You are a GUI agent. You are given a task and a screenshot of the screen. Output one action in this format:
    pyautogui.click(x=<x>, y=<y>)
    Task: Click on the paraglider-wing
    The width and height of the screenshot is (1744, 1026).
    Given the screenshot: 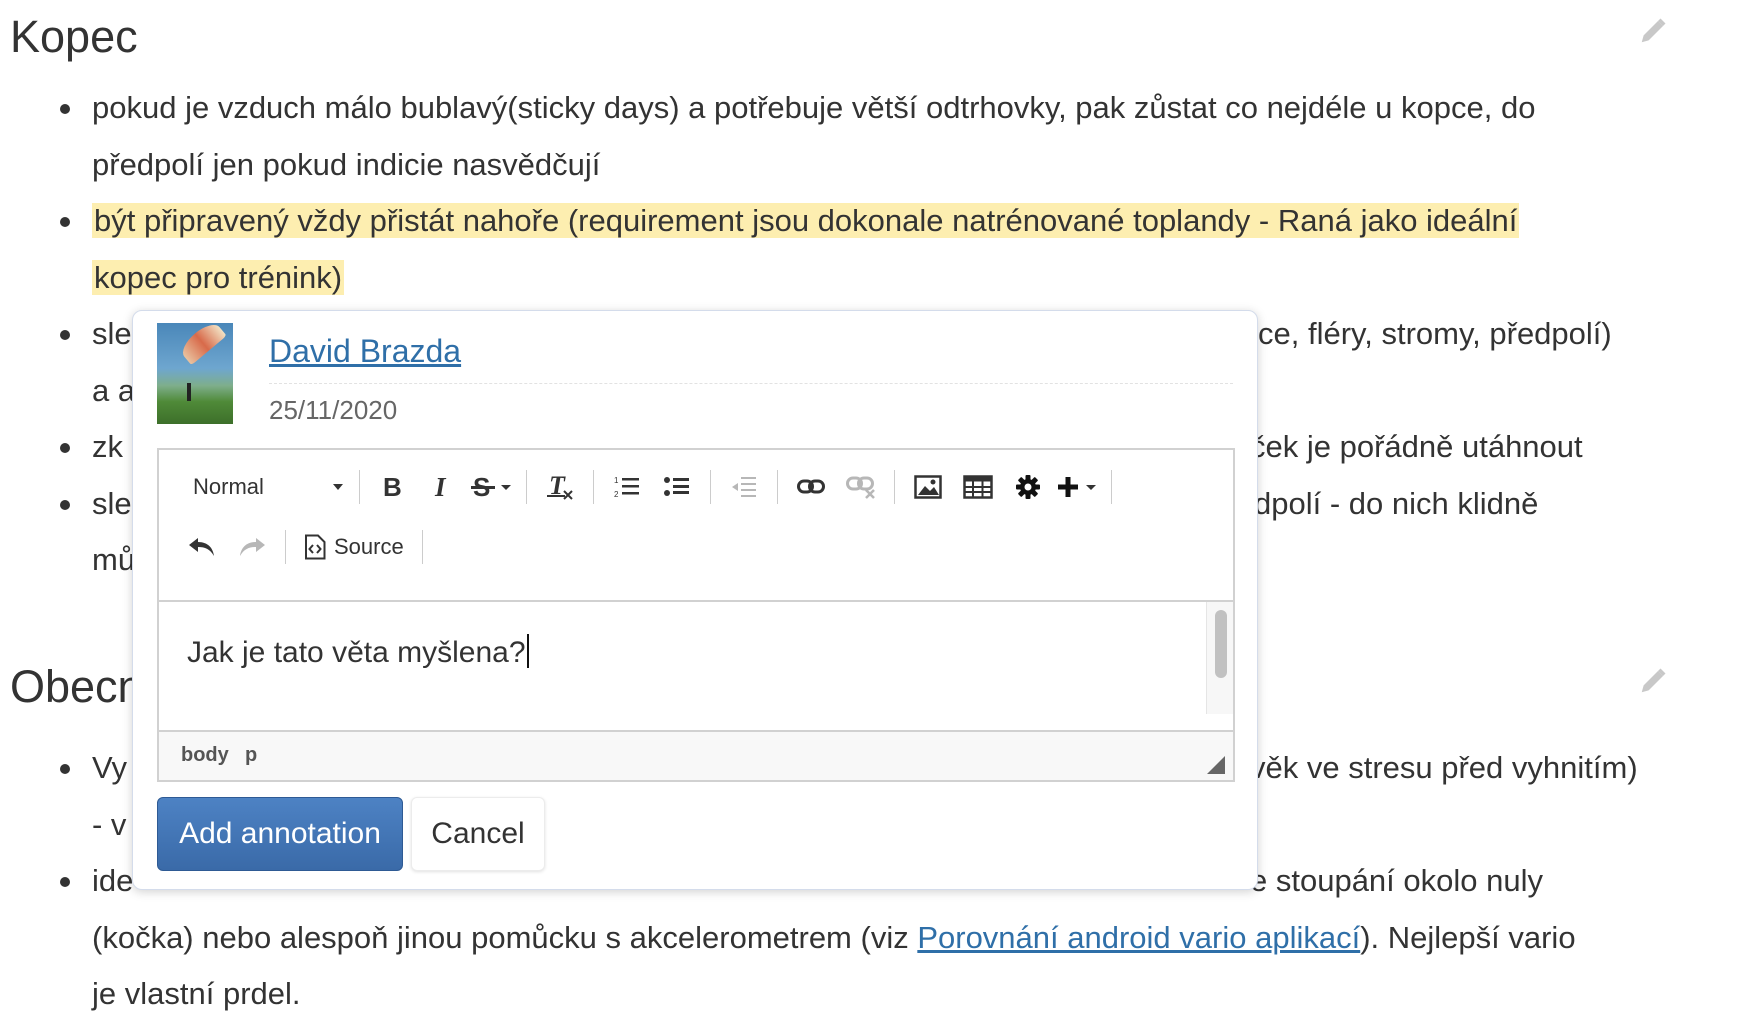 What is the action you would take?
    pyautogui.click(x=202, y=344)
    